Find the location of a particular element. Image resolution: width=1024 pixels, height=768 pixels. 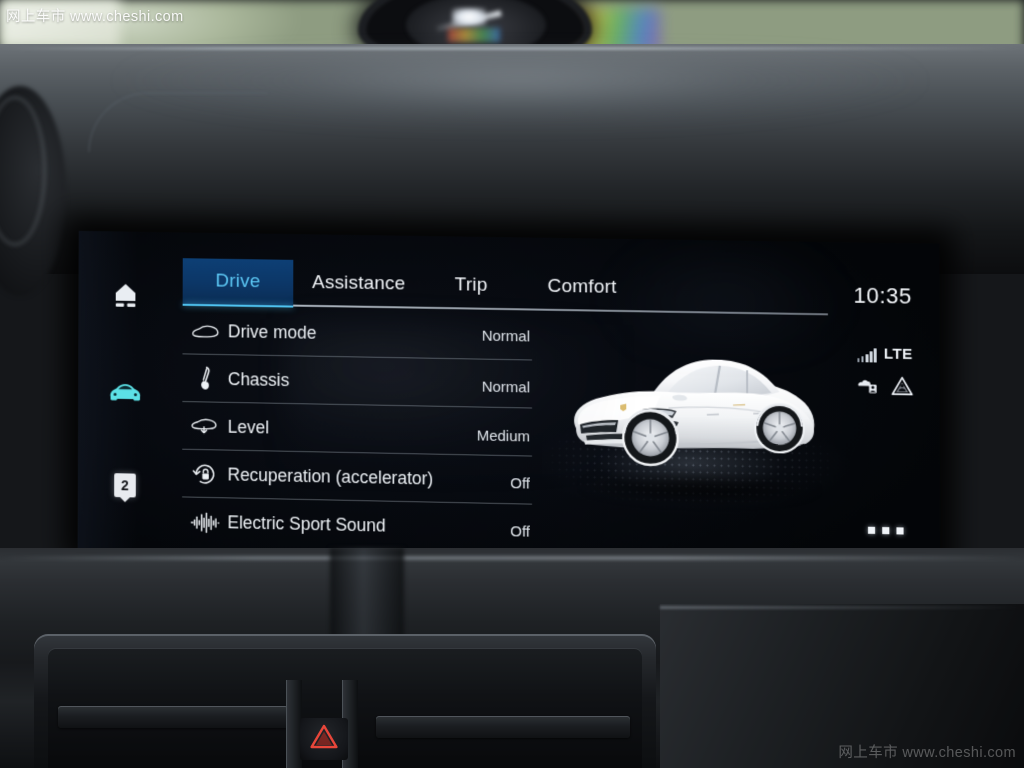

vent-blade-left is located at coordinates (173, 717).